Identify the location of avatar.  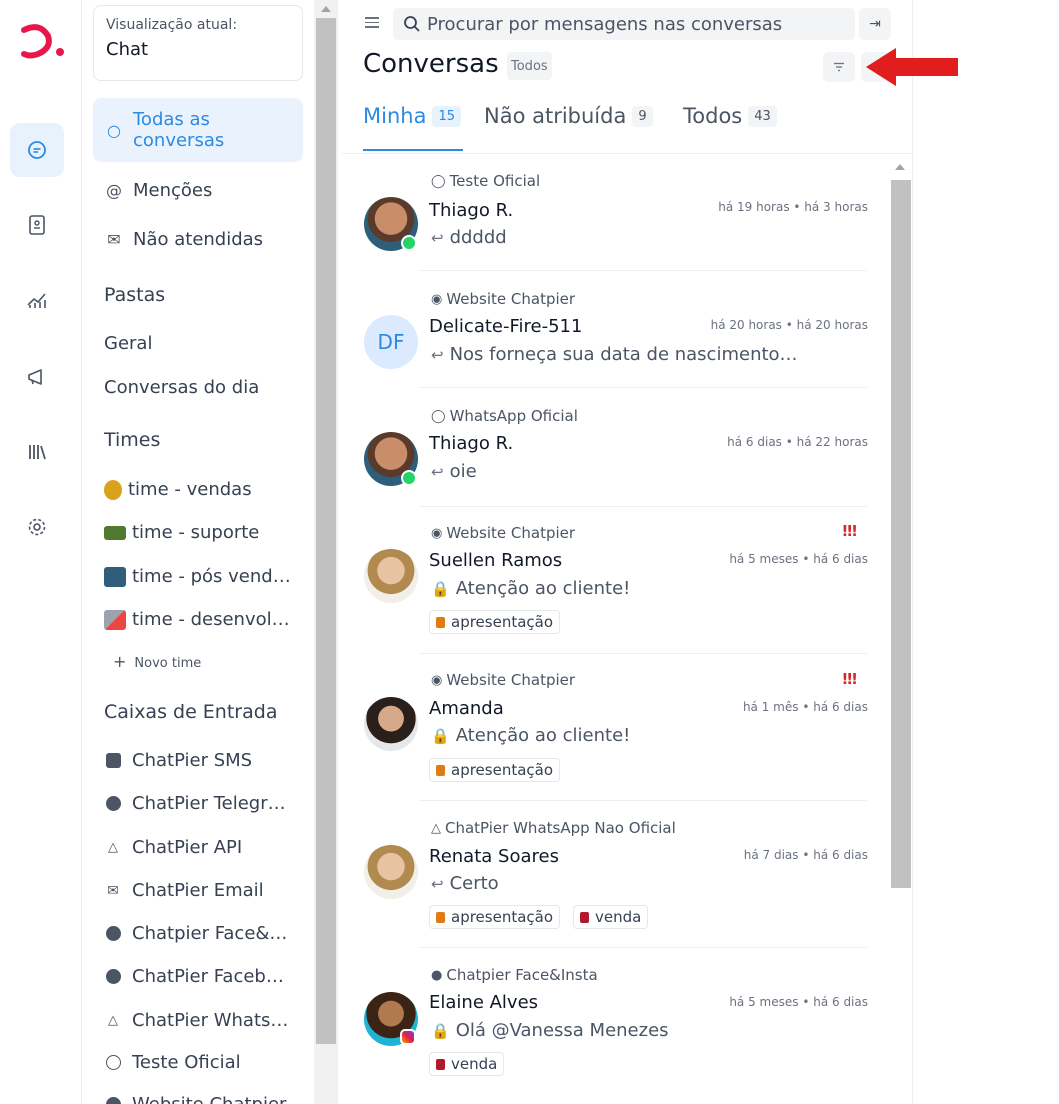
(391, 872).